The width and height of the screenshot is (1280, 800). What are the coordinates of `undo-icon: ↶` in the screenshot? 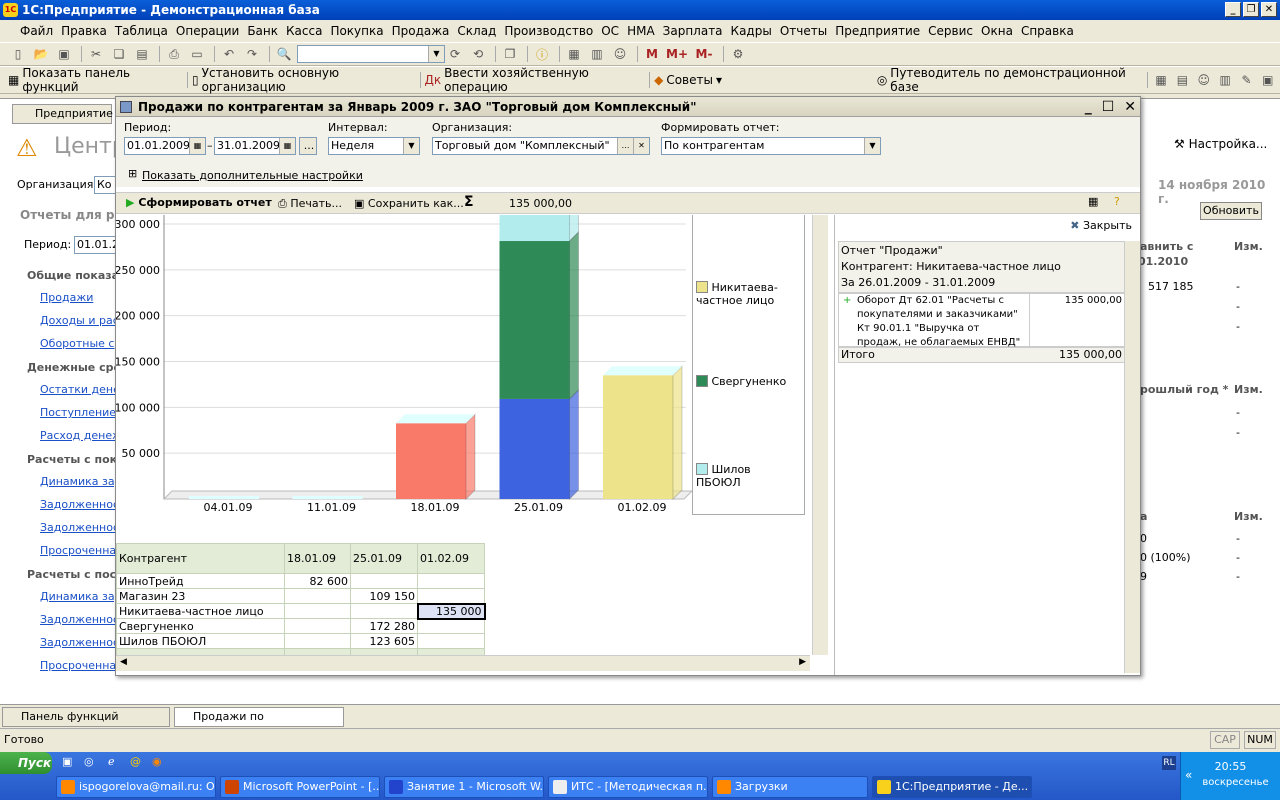 It's located at (229, 54).